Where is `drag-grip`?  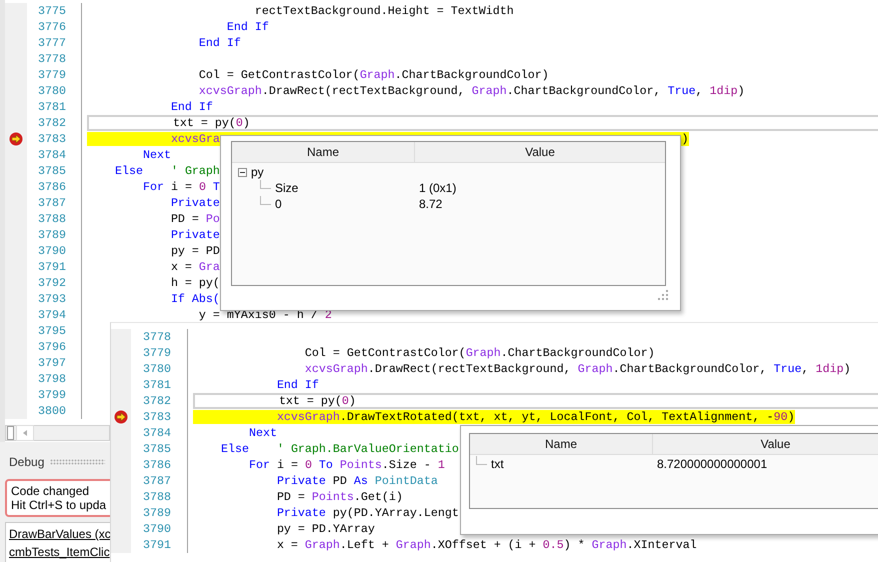
drag-grip is located at coordinates (77, 462).